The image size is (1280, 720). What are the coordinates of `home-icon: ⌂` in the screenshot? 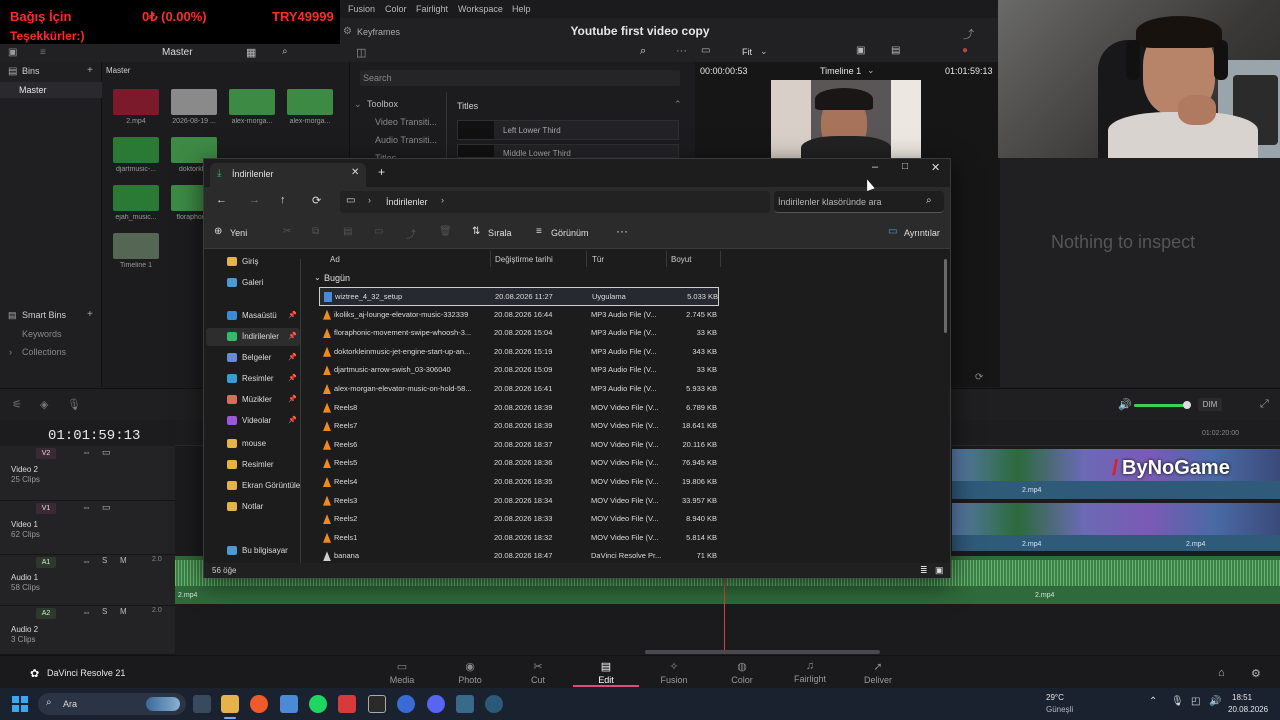 It's located at (1221, 673).